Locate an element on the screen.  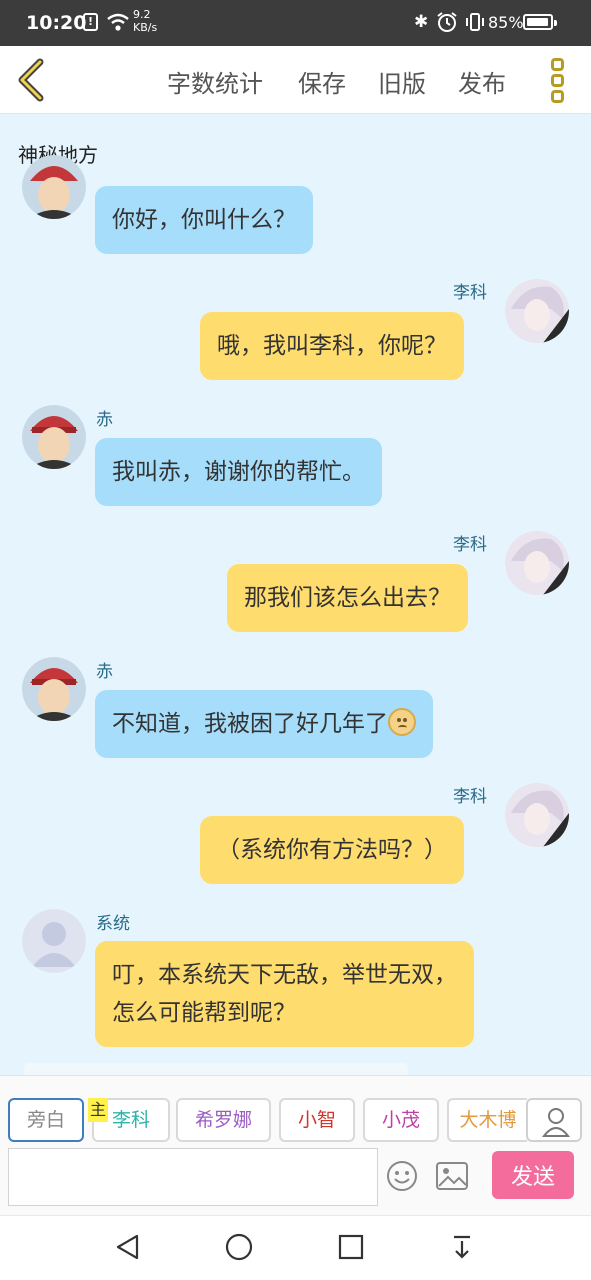
next-message-edge is located at coordinates (216, 1069).